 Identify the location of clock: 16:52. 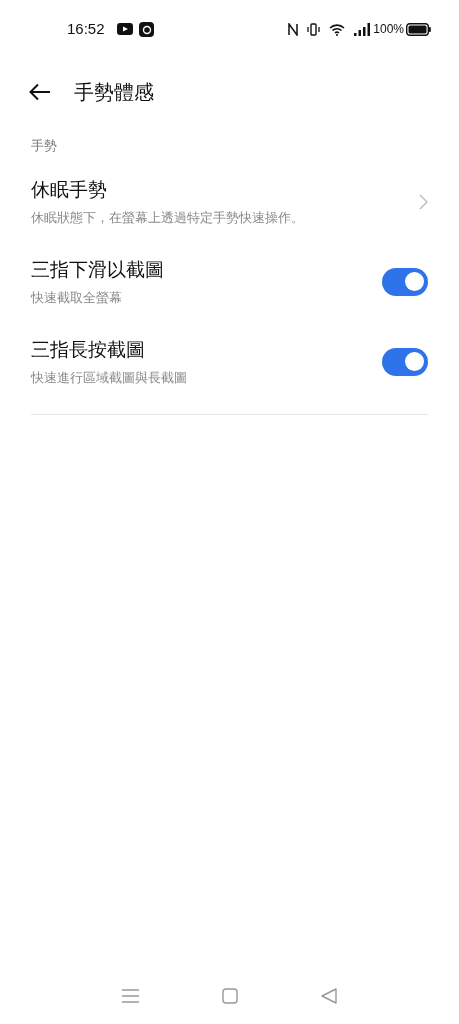
(86, 28).